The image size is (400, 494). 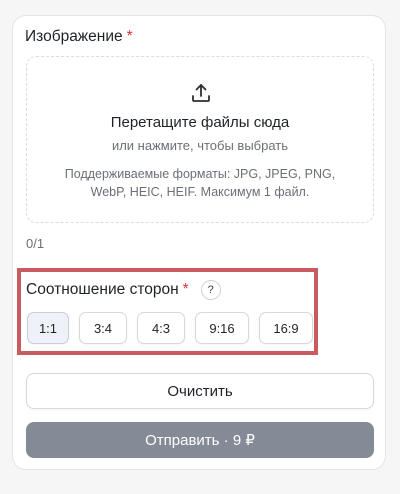 What do you see at coordinates (103, 328) in the screenshot?
I see `ratio-option-3-4: 3:4` at bounding box center [103, 328].